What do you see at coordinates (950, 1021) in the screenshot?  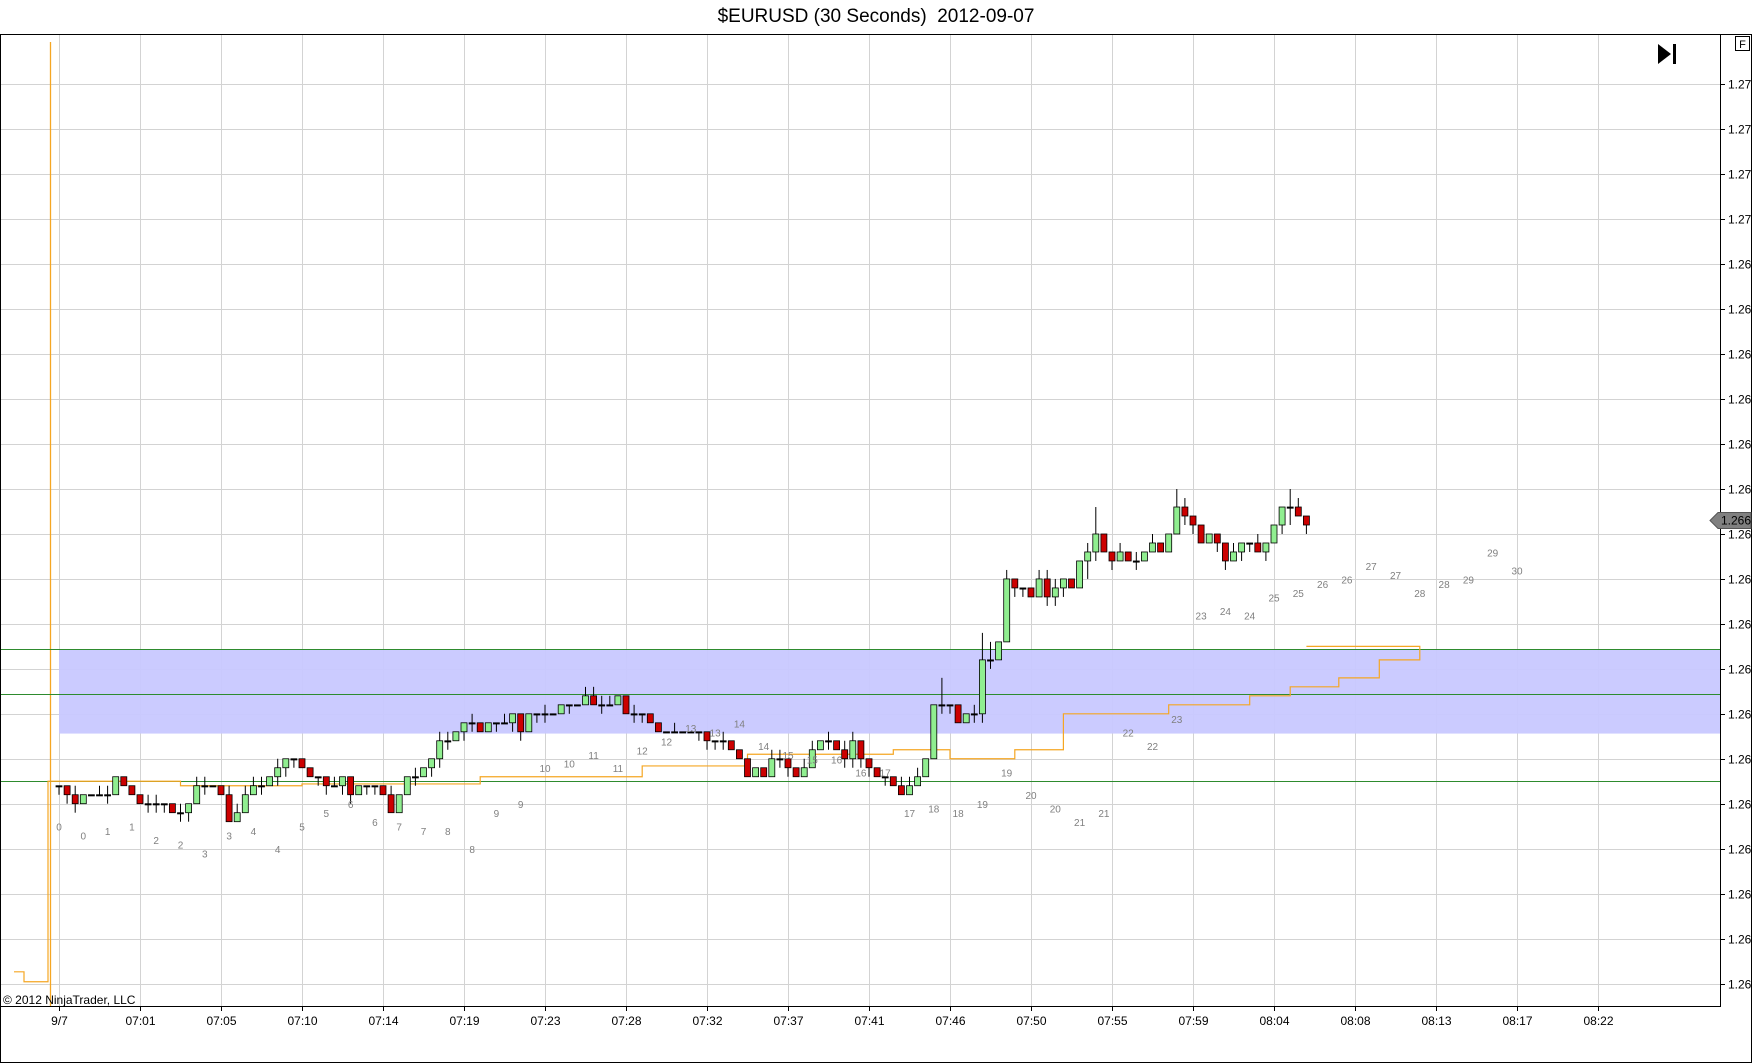 I see `x-tick-label: 07:46` at bounding box center [950, 1021].